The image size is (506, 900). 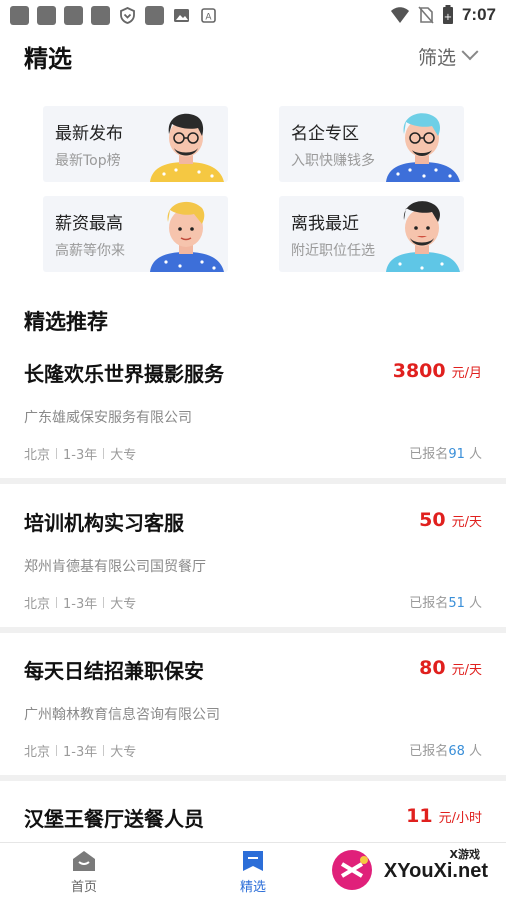 What do you see at coordinates (124, 374) in the screenshot?
I see `job-title: 长隆欢乐世界摄影服务` at bounding box center [124, 374].